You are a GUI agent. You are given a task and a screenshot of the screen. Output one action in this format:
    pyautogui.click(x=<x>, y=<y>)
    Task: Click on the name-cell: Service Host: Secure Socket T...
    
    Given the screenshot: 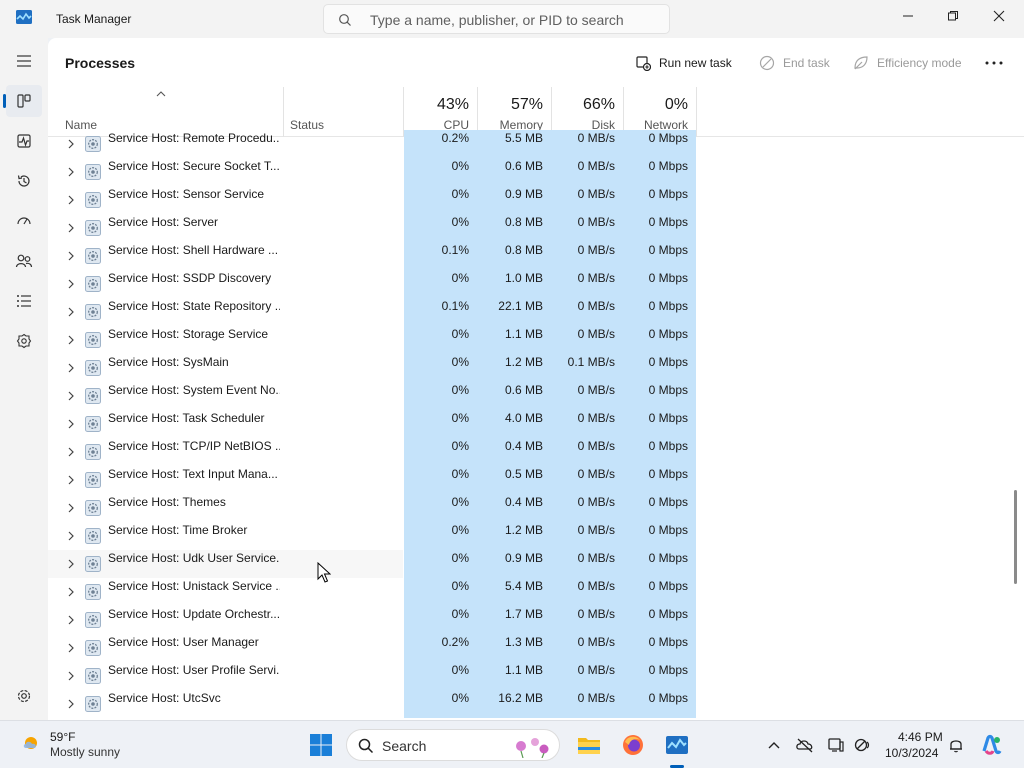 What is the action you would take?
    pyautogui.click(x=165, y=172)
    